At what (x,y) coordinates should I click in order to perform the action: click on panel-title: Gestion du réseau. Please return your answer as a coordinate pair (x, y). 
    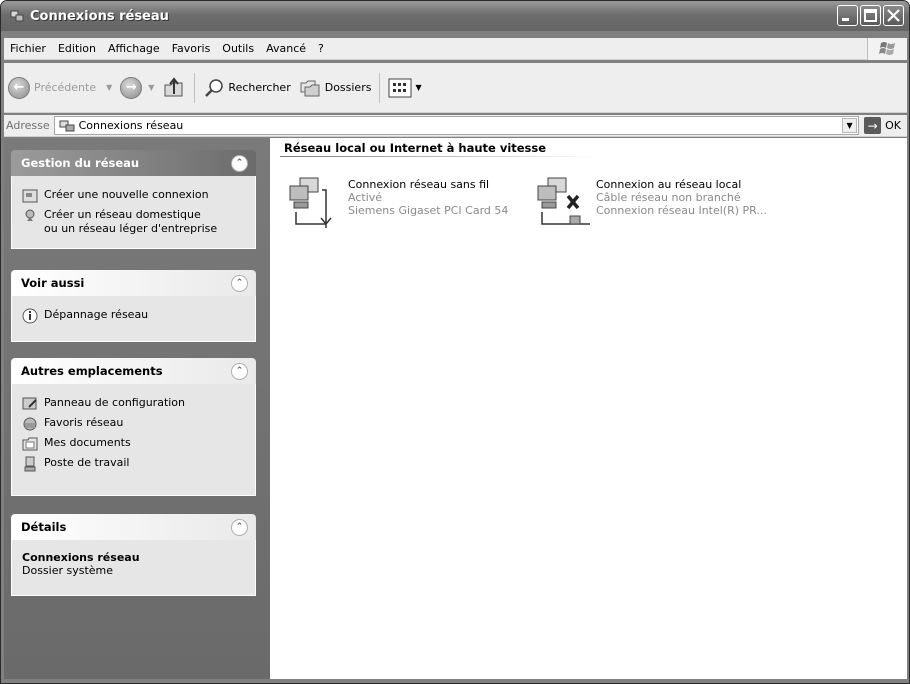
    Looking at the image, I should click on (80, 163).